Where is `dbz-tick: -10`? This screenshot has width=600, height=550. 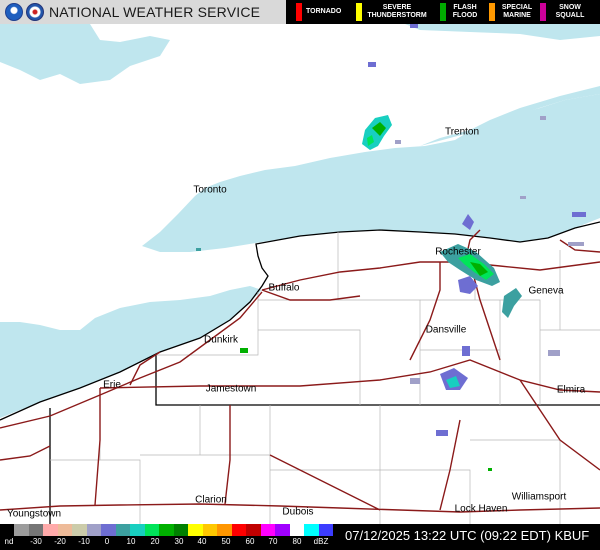 dbz-tick: -10 is located at coordinates (84, 541).